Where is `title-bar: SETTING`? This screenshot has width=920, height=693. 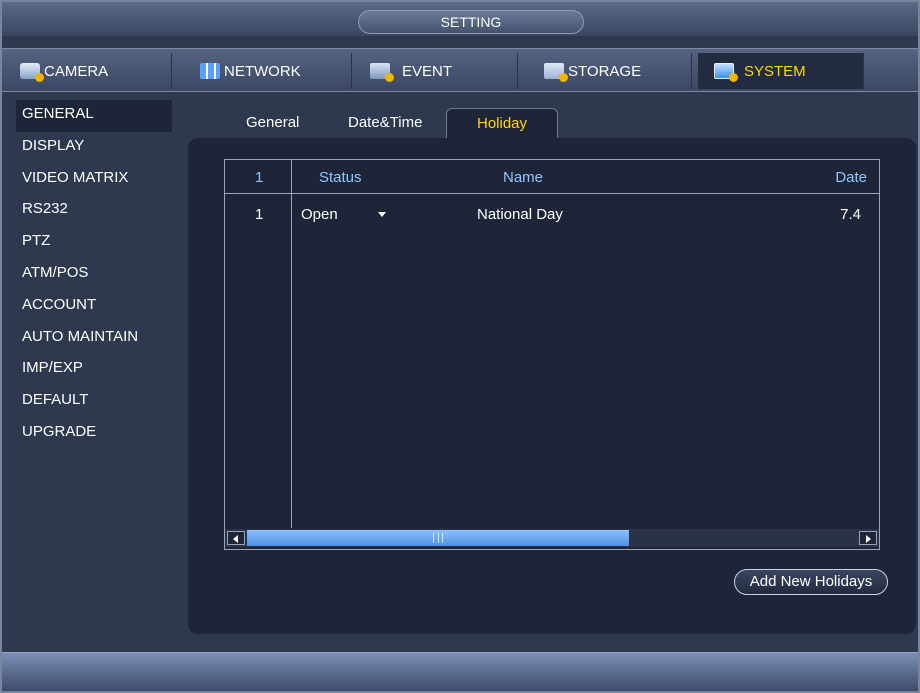
title-bar: SETTING is located at coordinates (460, 19).